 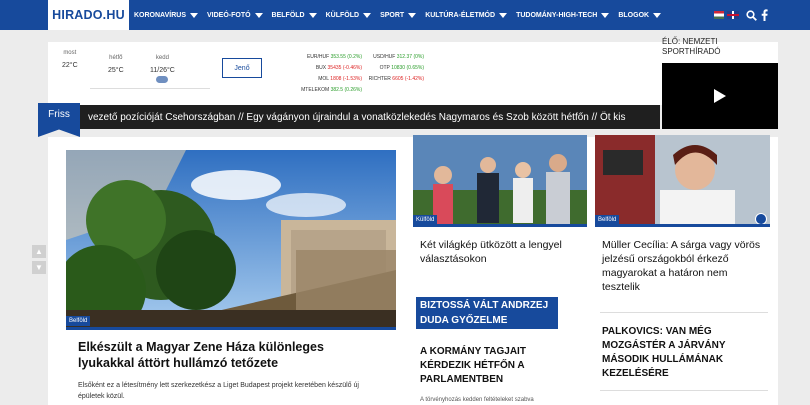 I want to click on search-icon, so click(x=751, y=15).